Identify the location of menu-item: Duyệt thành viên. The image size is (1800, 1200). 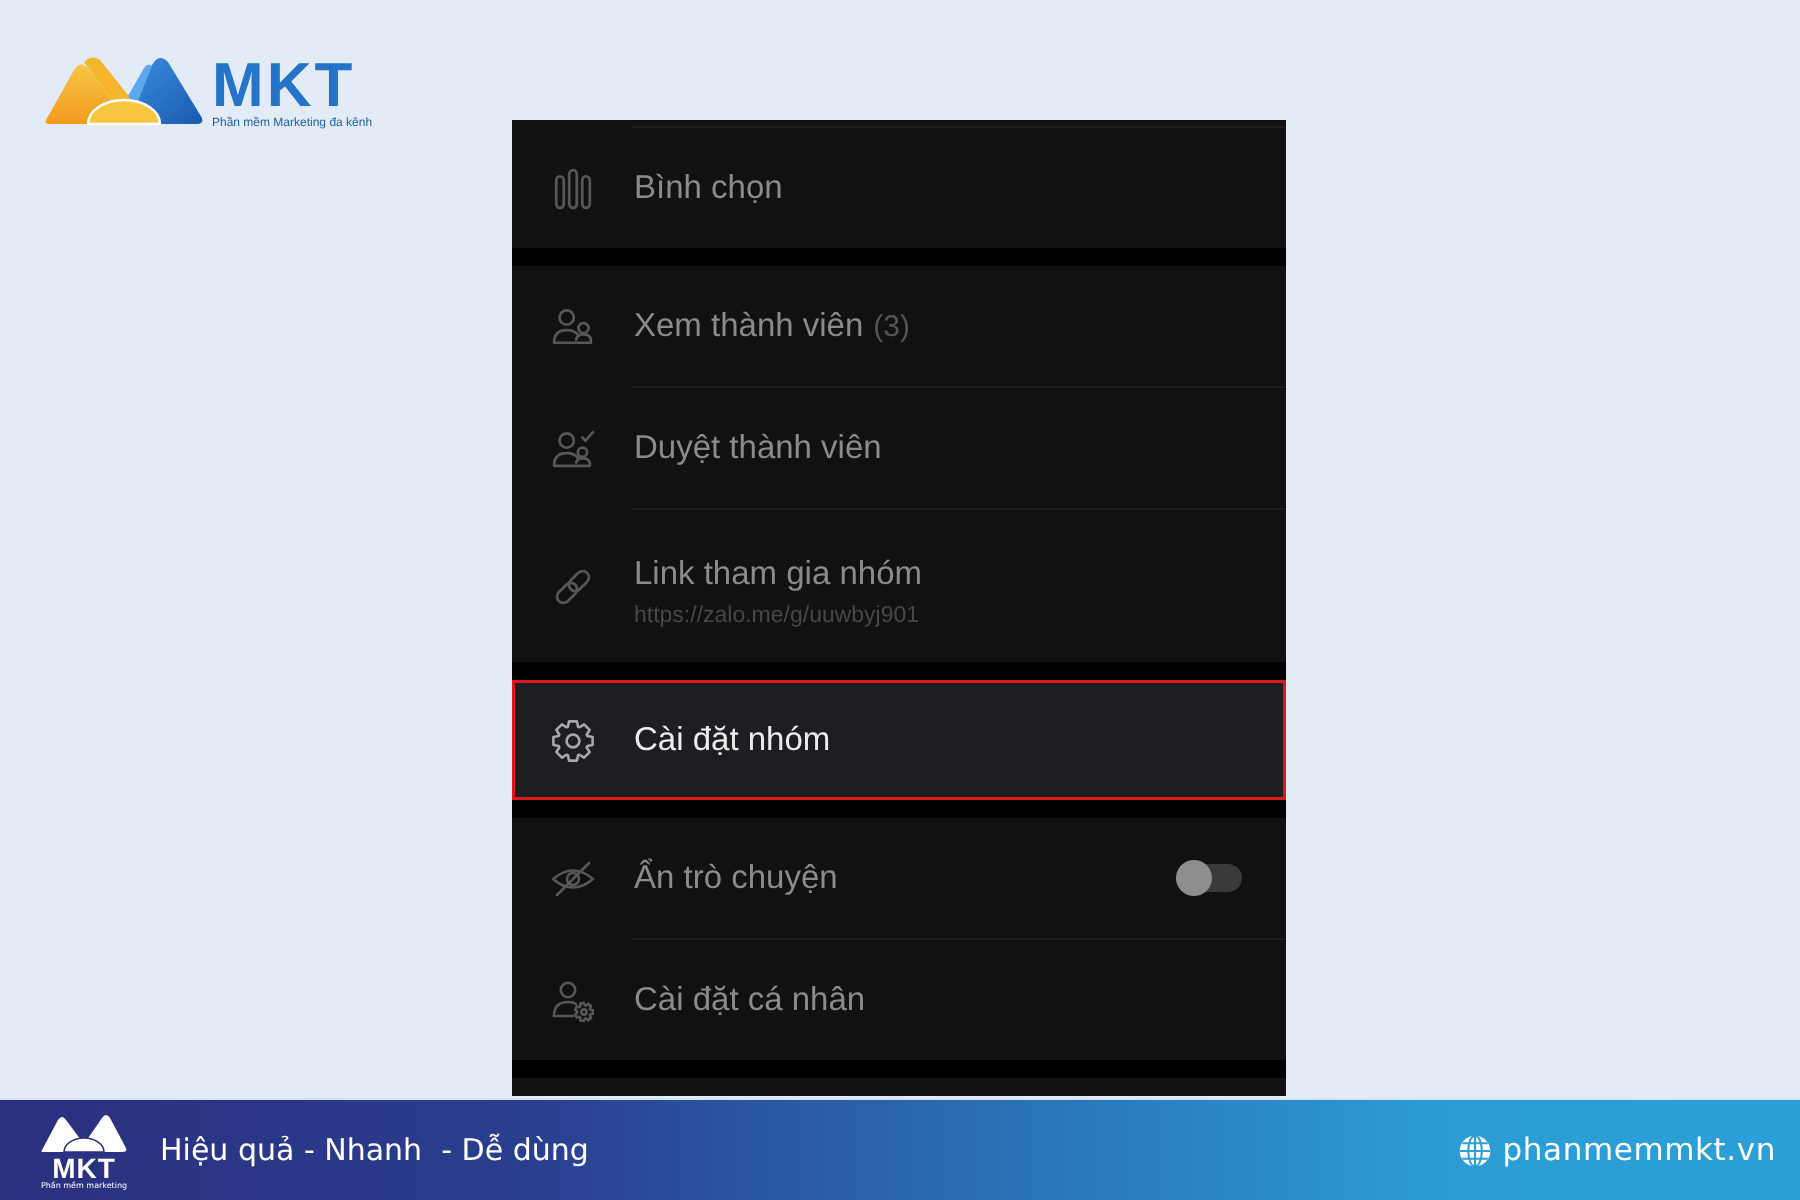
(899, 448).